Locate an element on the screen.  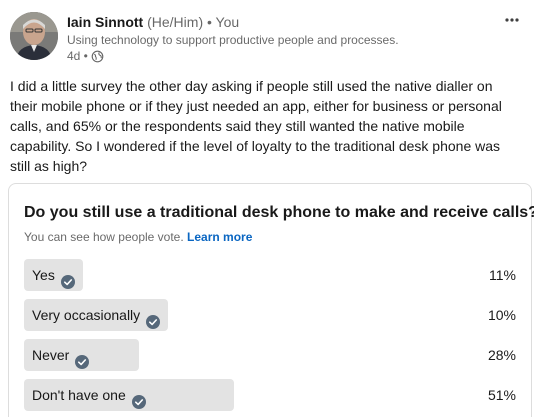
post-time: 4d • is located at coordinates (77, 56).